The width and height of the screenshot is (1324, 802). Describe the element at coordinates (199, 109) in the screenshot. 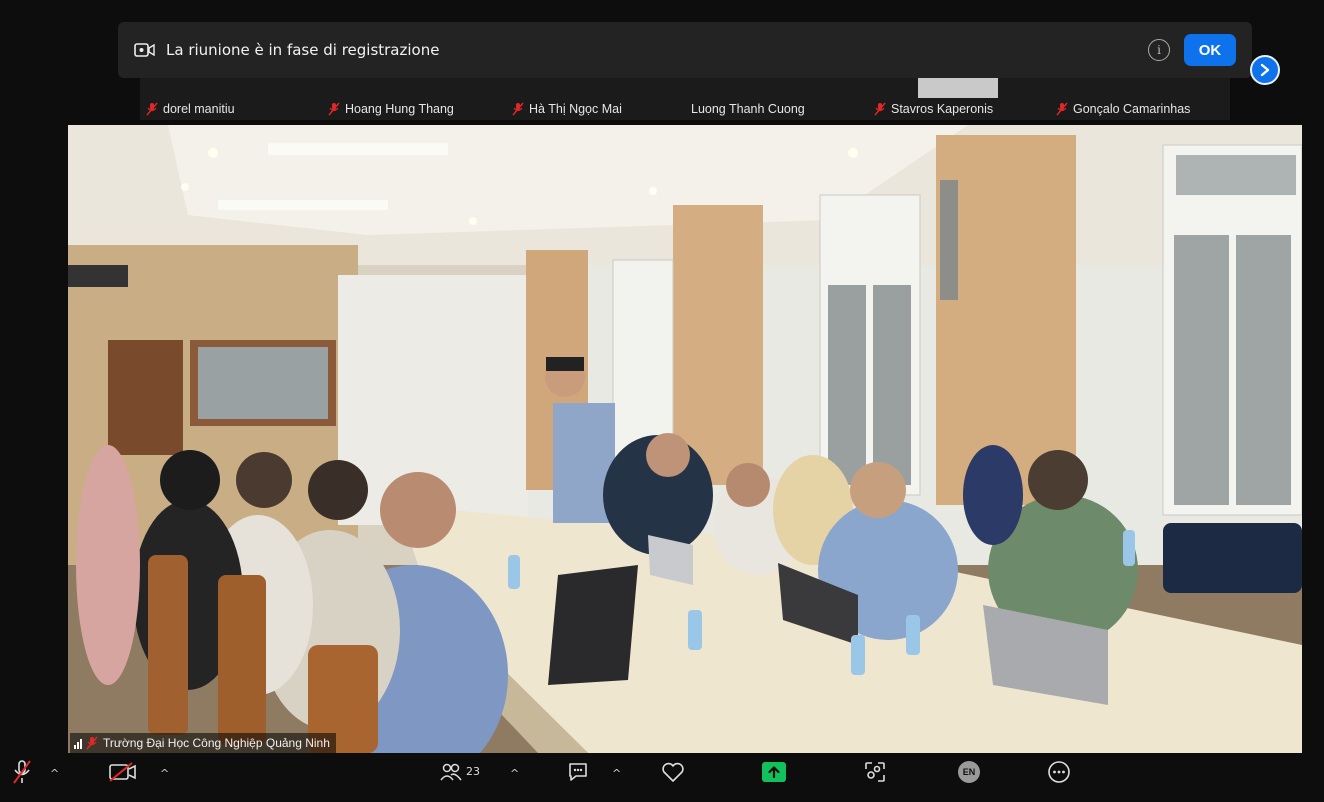

I see `participant-name: dorel manitiu` at that location.